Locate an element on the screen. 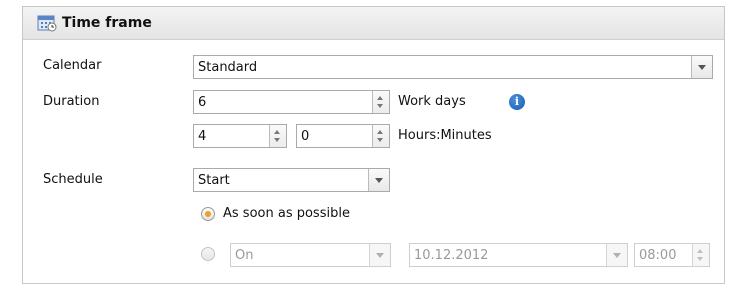 Image resolution: width=731 pixels, height=284 pixels. schedule-select: Start is located at coordinates (291, 180).